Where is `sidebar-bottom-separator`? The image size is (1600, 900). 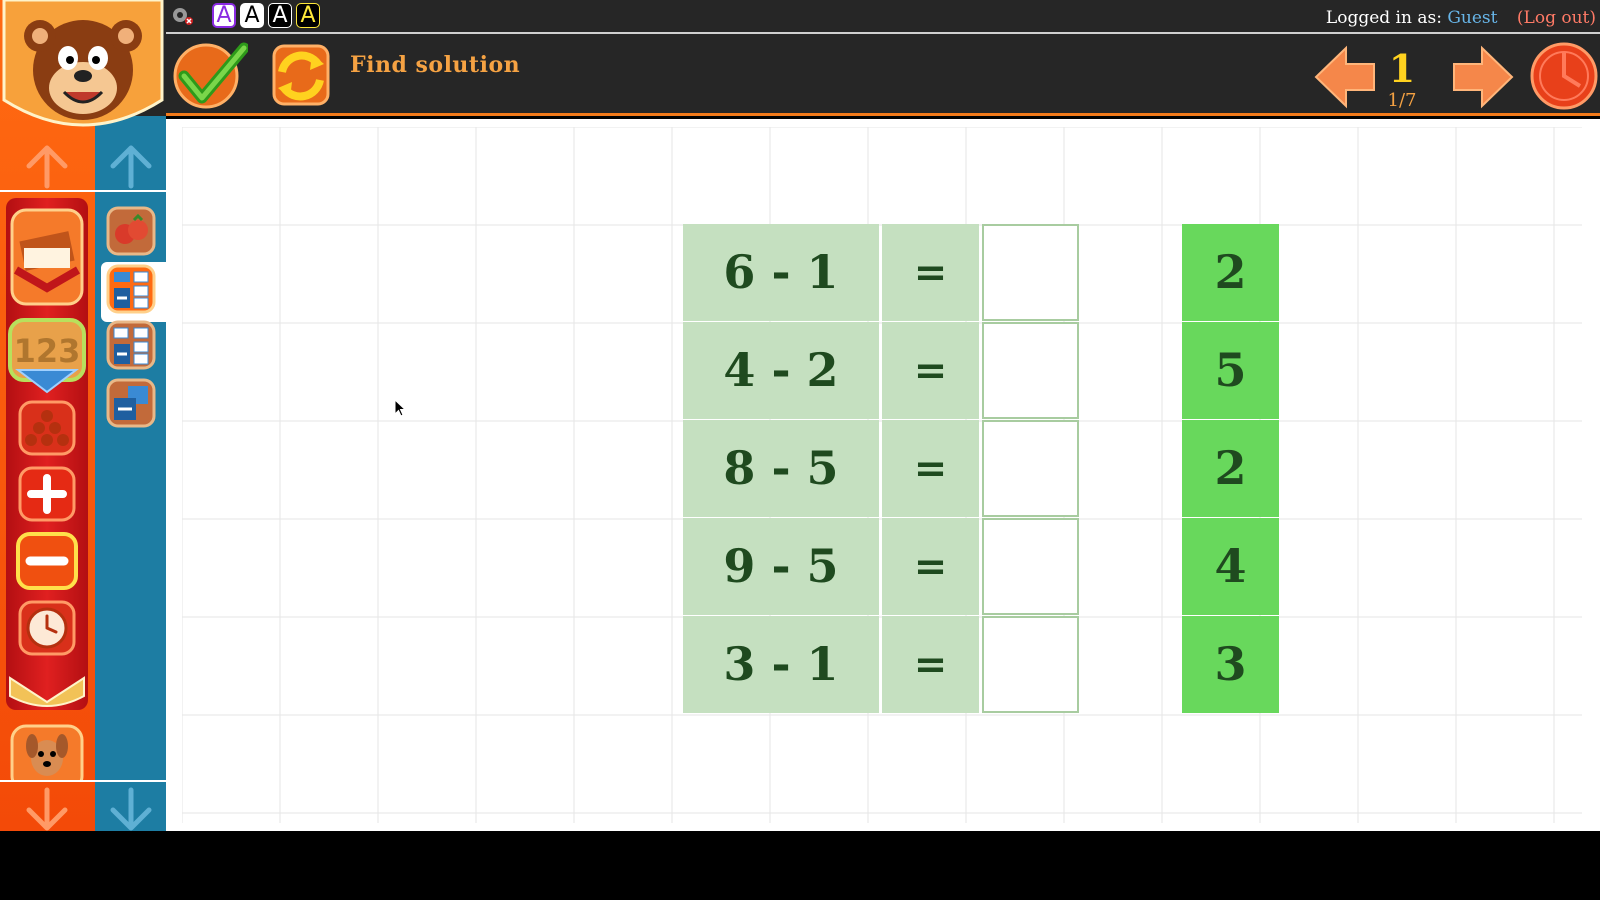
sidebar-bottom-separator is located at coordinates (83, 781).